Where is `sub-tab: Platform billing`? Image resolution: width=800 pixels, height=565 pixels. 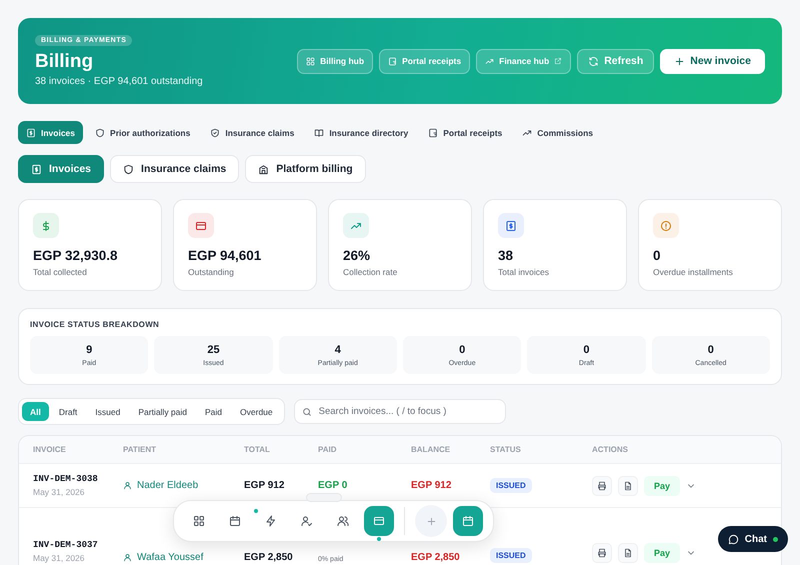 sub-tab: Platform billing is located at coordinates (305, 169).